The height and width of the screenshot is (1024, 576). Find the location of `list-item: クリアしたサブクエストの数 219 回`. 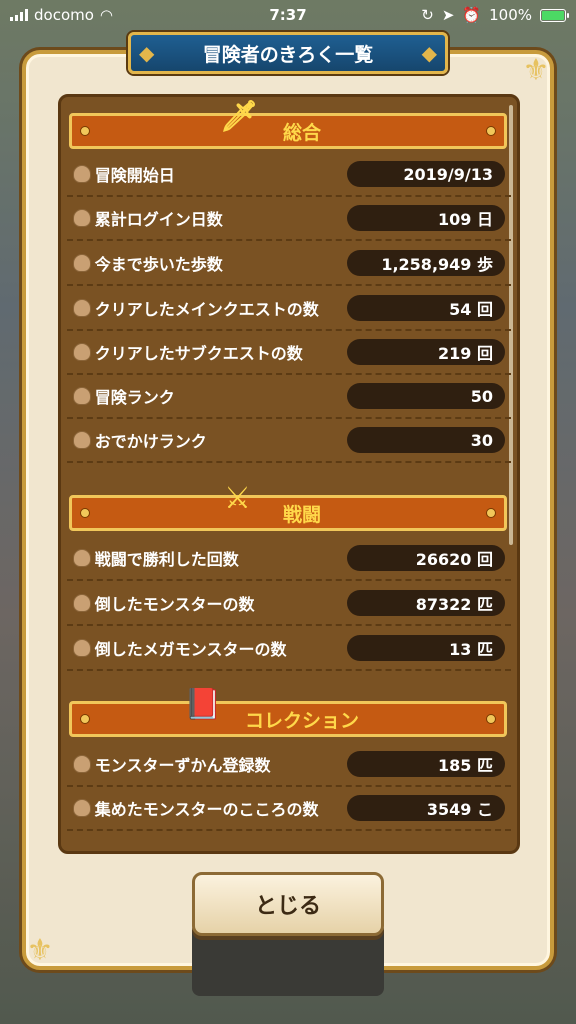

list-item: クリアしたサブクエストの数 219 回 is located at coordinates (289, 353).